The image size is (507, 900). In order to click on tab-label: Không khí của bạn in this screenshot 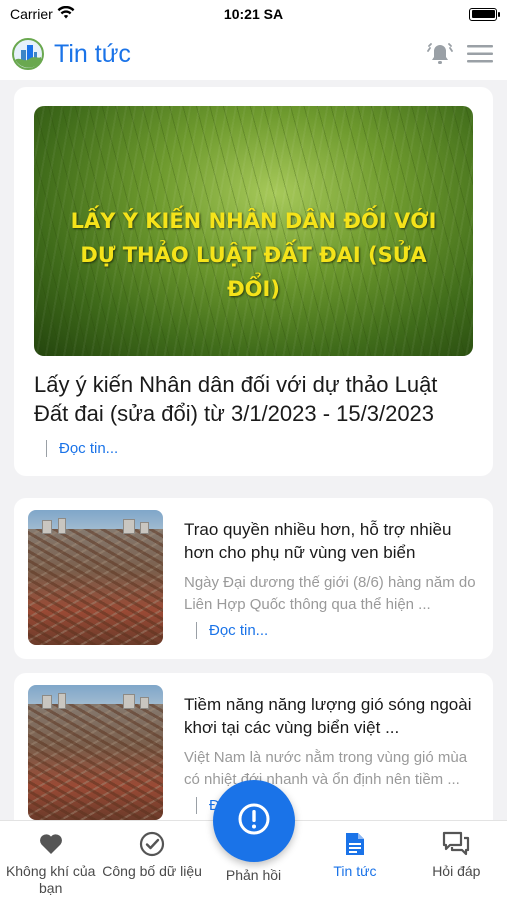, I will do `click(50, 879)`.